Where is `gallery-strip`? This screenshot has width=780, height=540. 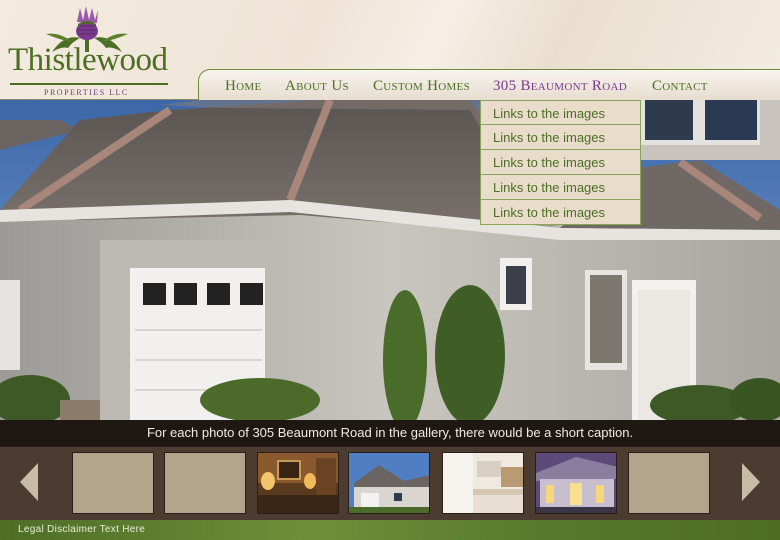 gallery-strip is located at coordinates (390, 483).